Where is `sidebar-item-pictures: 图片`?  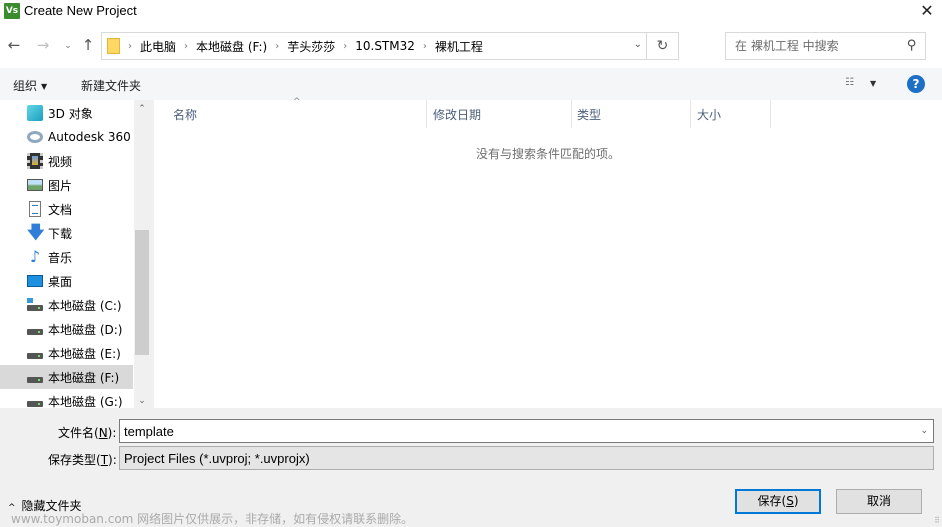 sidebar-item-pictures: 图片 is located at coordinates (66, 185).